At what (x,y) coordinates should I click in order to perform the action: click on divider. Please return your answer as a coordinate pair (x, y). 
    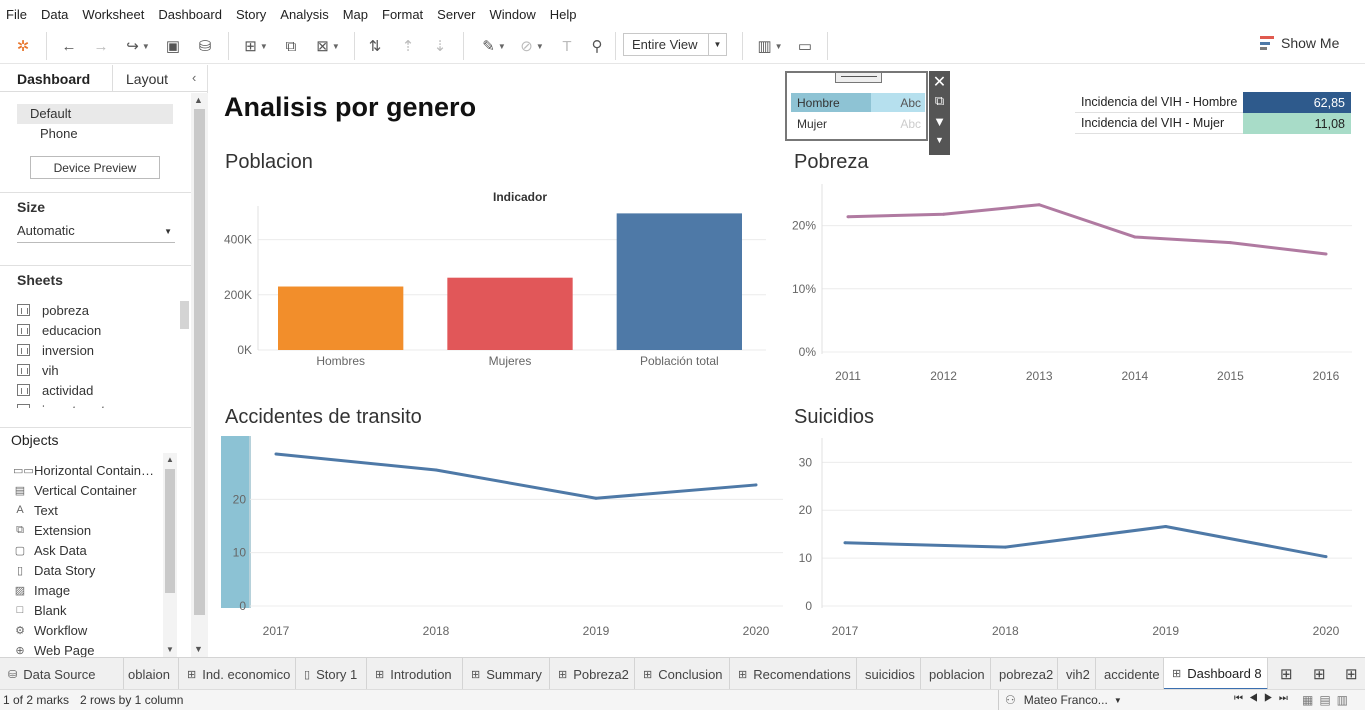
    Looking at the image, I should click on (95, 192).